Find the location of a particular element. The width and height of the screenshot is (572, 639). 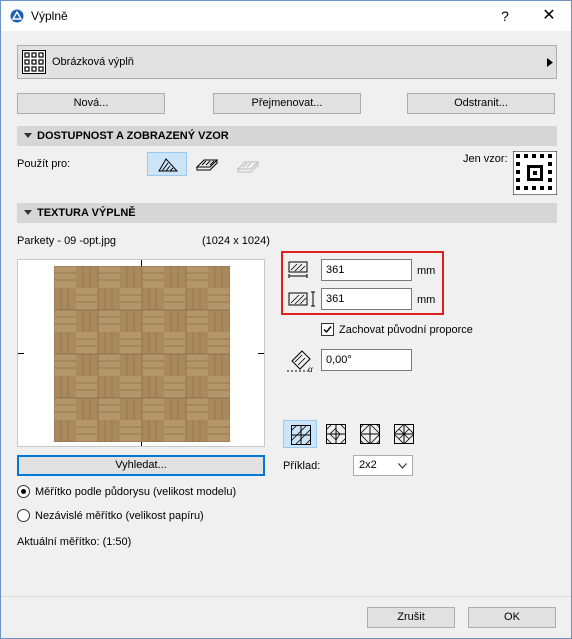

texture-width-icon is located at coordinates (298, 269).